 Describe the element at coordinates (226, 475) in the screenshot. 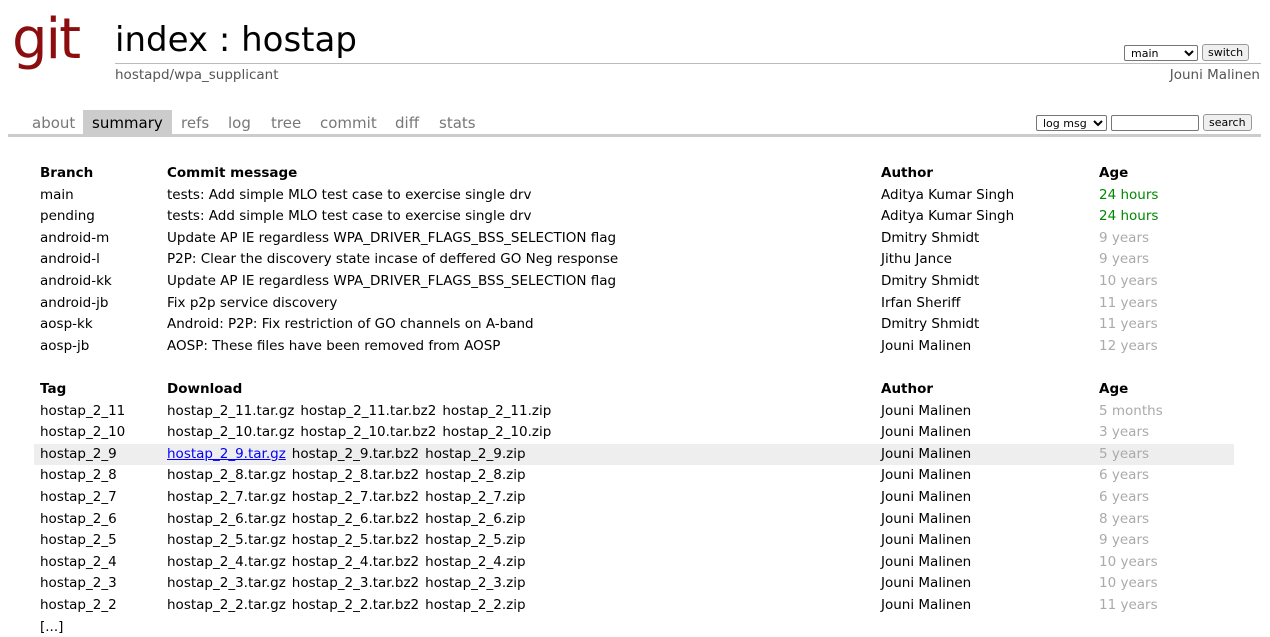

I see `download-link: hostap_2_8.tar.gz` at that location.